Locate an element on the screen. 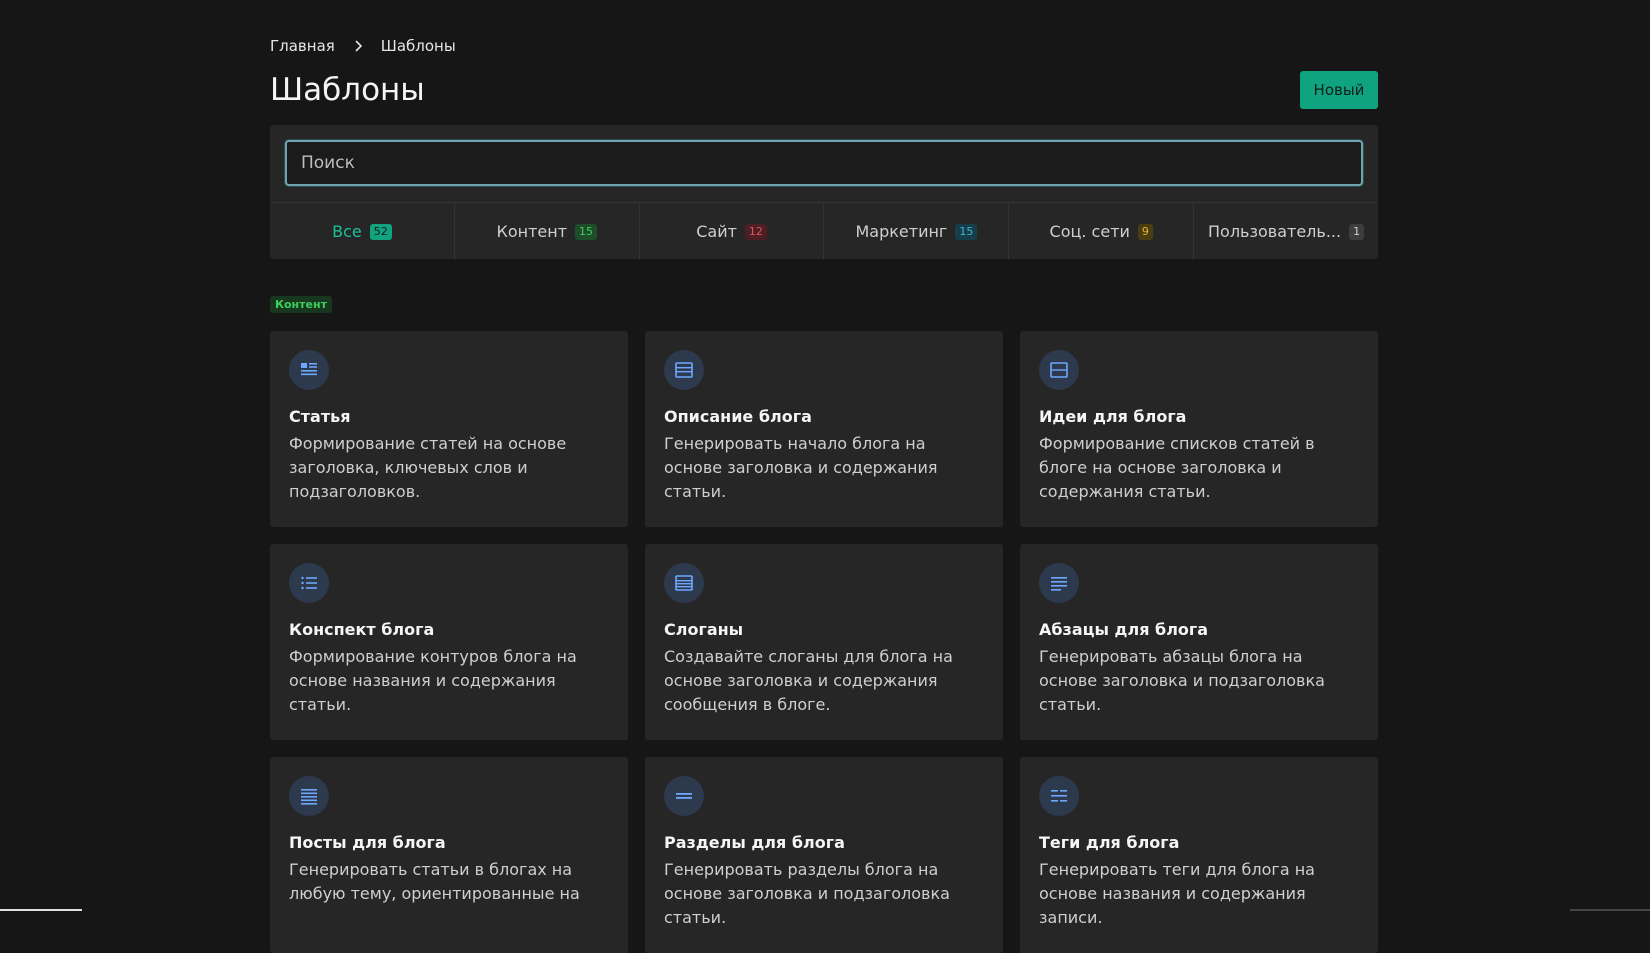 This screenshot has height=953, width=1650. tab-1: Контент 15 is located at coordinates (547, 231).